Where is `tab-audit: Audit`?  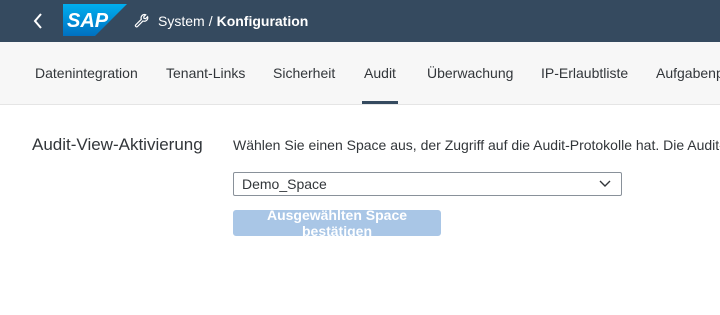
tab-audit: Audit is located at coordinates (380, 73).